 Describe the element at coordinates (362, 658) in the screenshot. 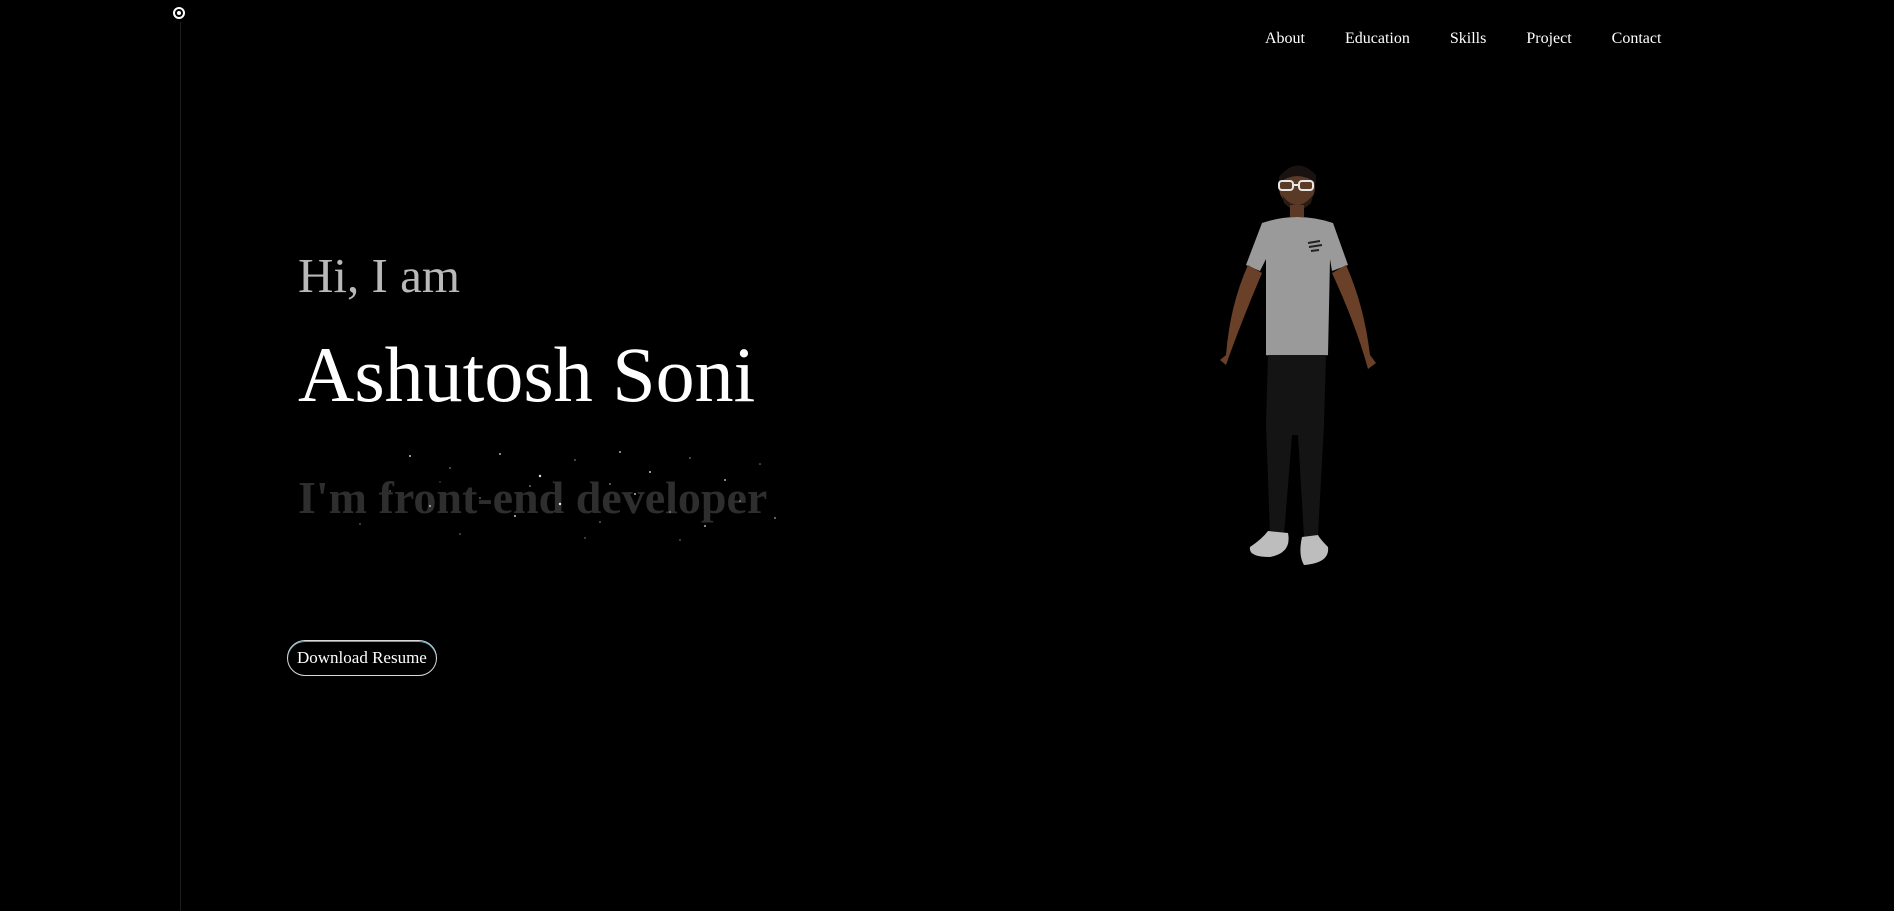

I see `download-resume-button: Download Resume` at that location.